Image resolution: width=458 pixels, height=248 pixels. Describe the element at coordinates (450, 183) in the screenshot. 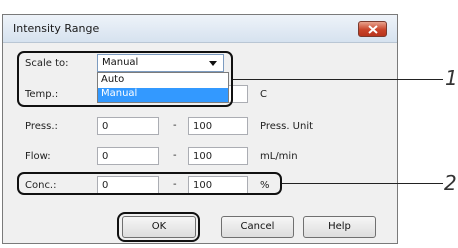

I see `callout-2-number: 2` at that location.